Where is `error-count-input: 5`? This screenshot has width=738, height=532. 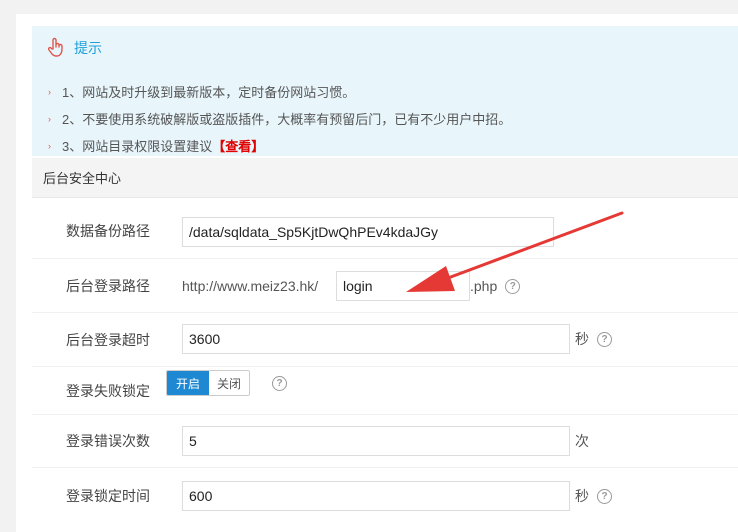 error-count-input: 5 is located at coordinates (376, 441).